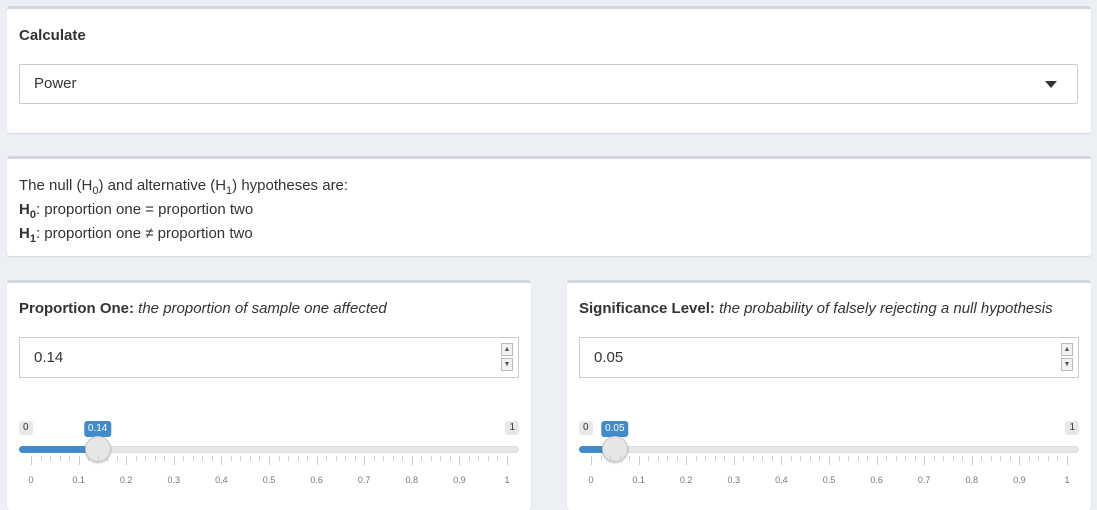 This screenshot has width=1097, height=510. Describe the element at coordinates (459, 480) in the screenshot. I see `slider-tick-label: 0.9` at that location.